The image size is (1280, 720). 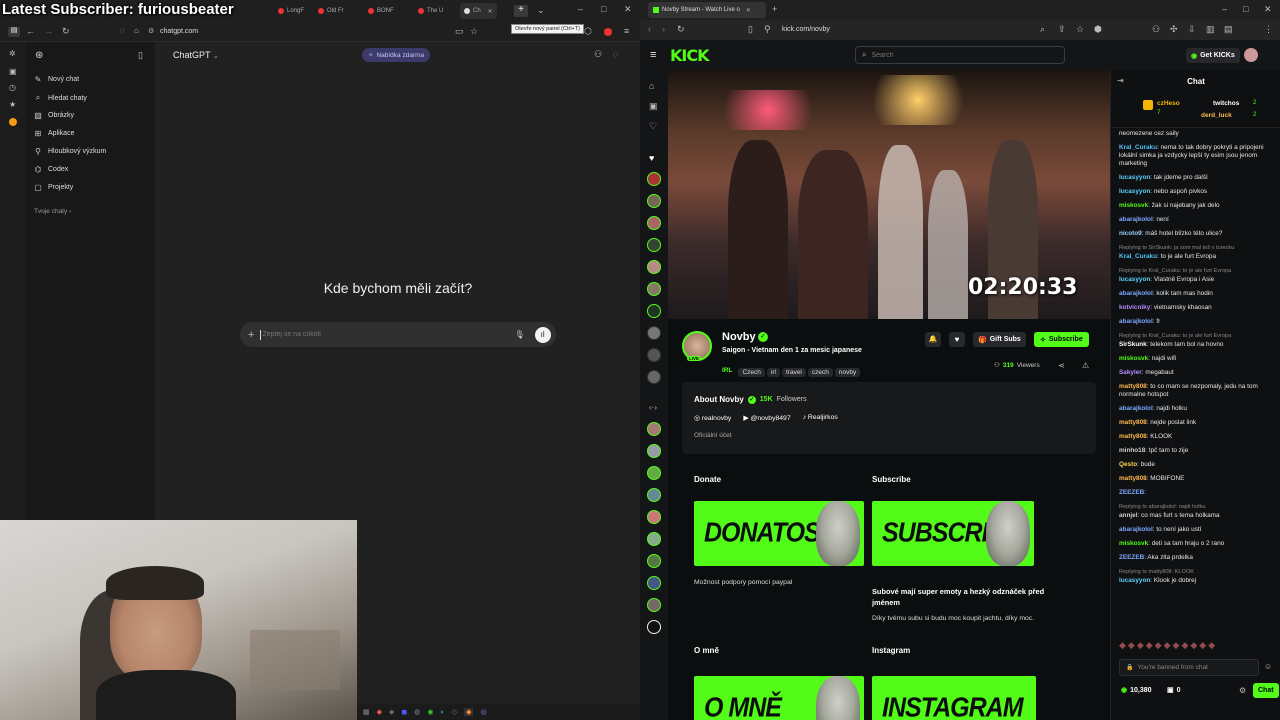 What do you see at coordinates (490, 11) in the screenshot?
I see `close-icon: ✕` at bounding box center [490, 11].